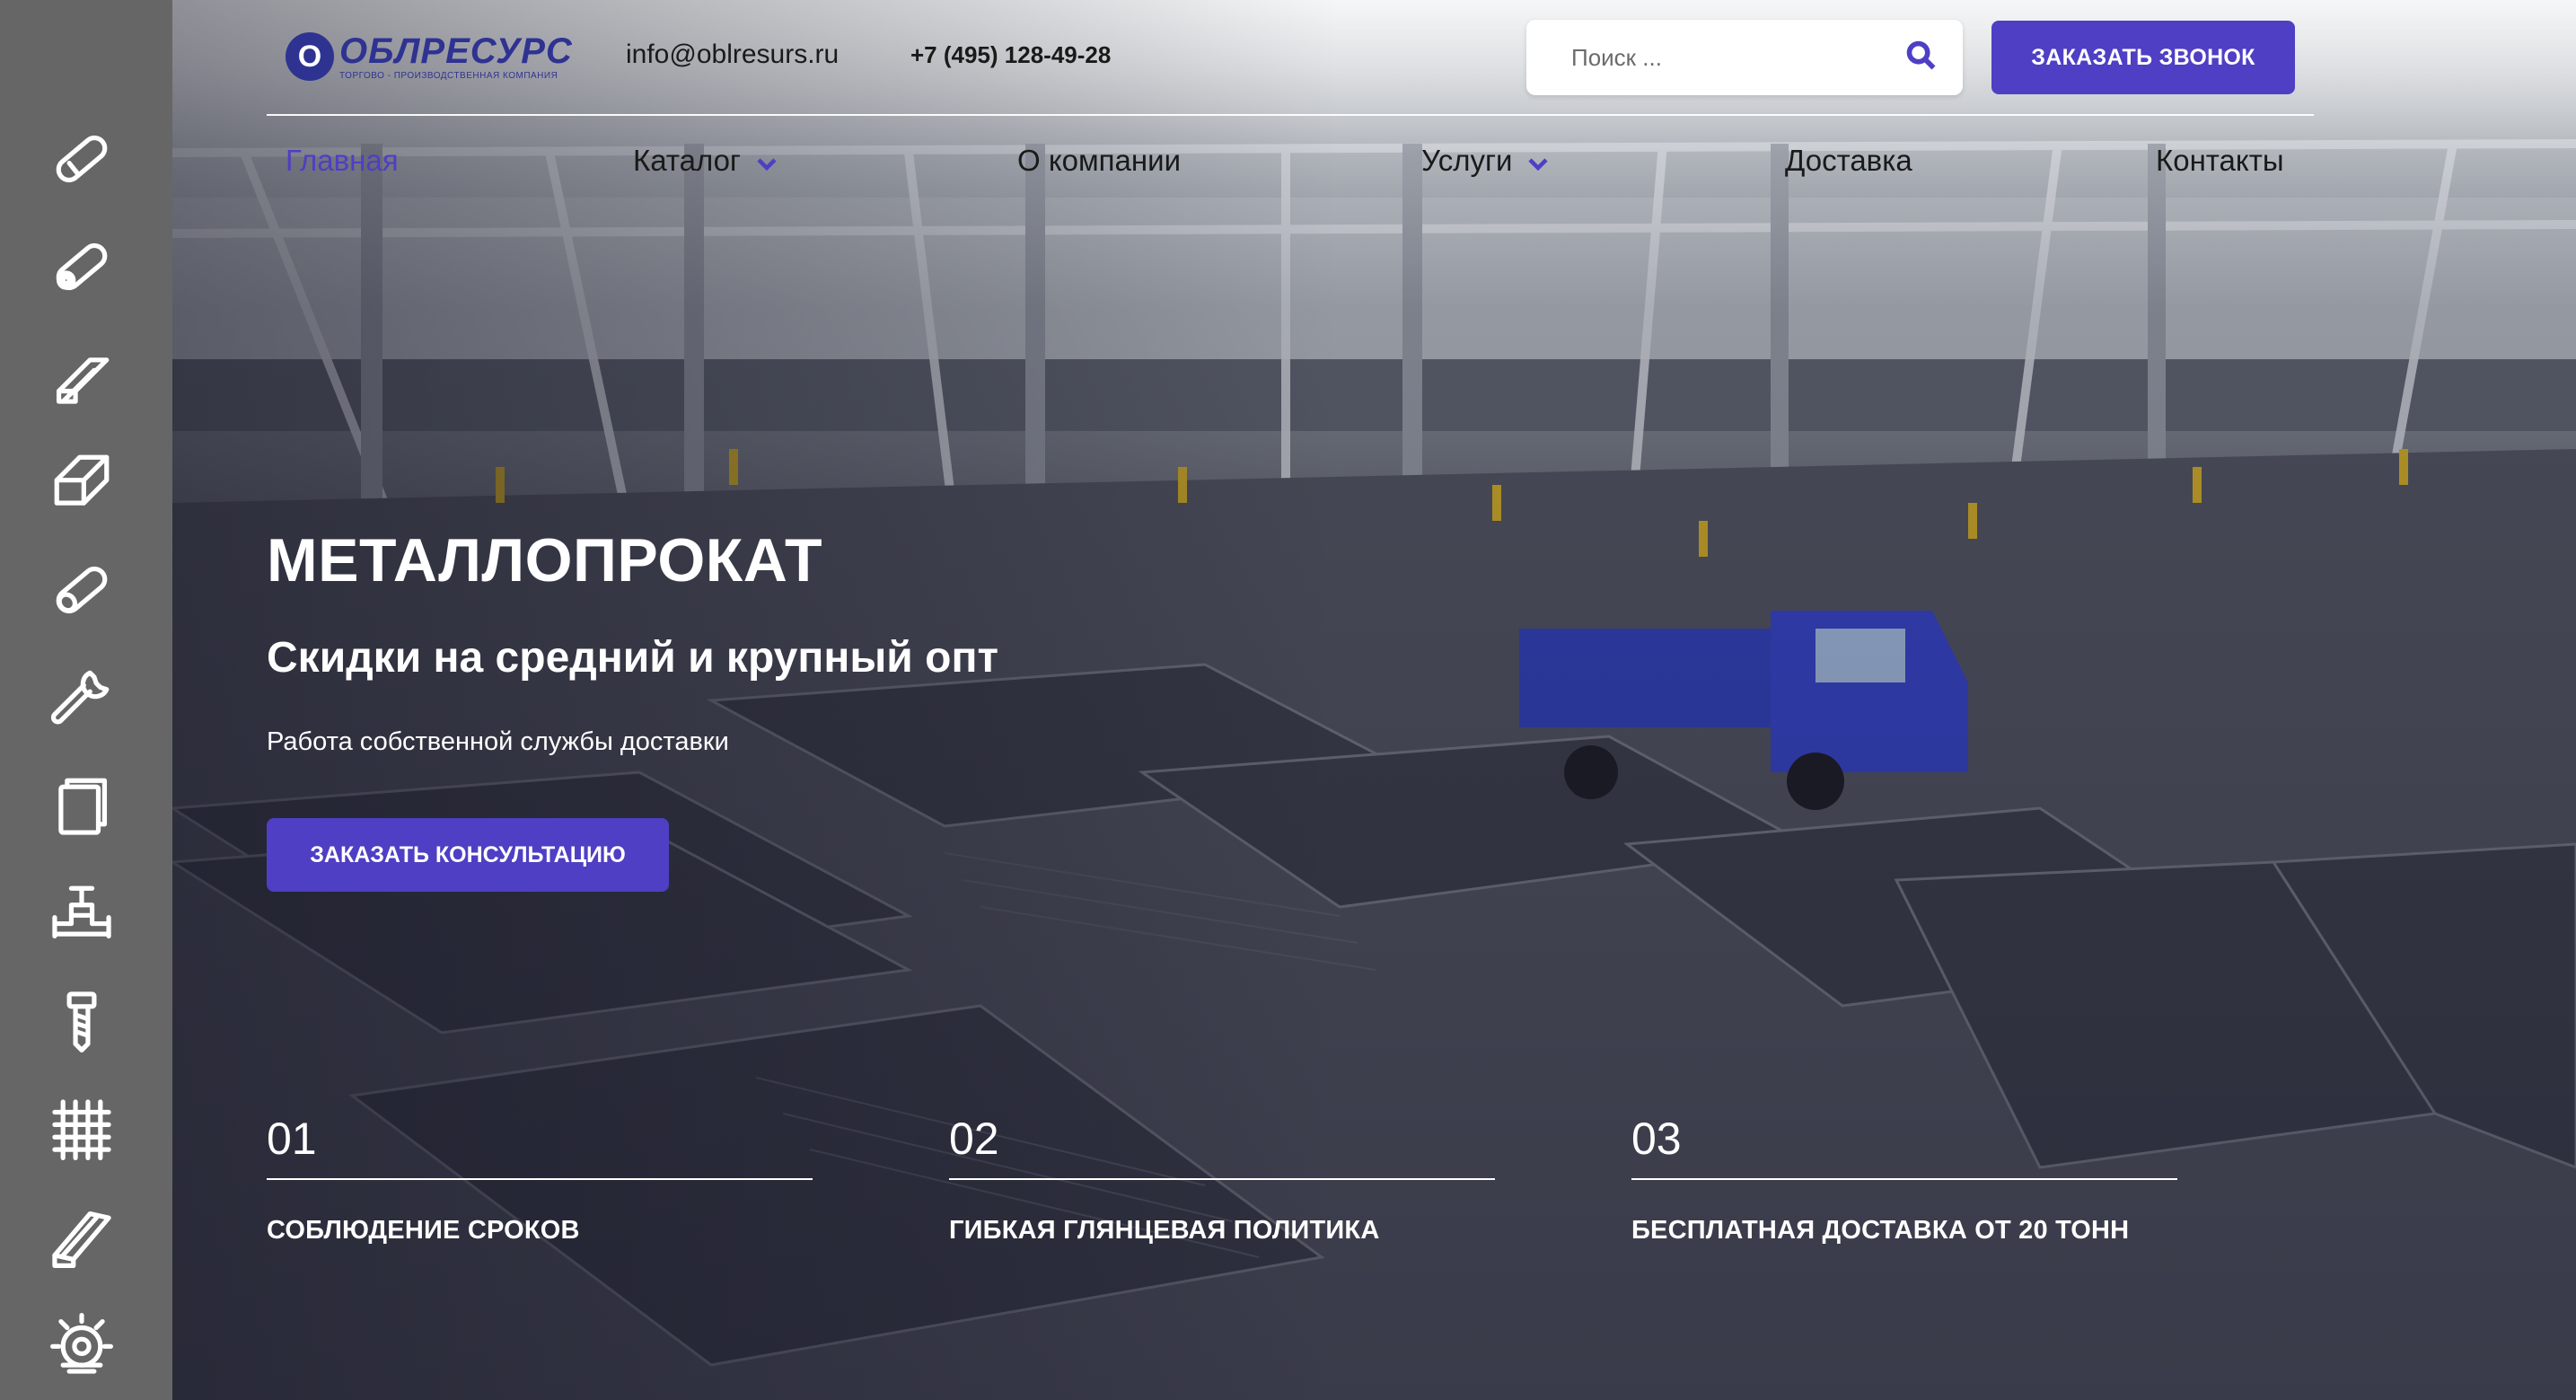  What do you see at coordinates (82, 1021) in the screenshot?
I see `bolt-icon` at bounding box center [82, 1021].